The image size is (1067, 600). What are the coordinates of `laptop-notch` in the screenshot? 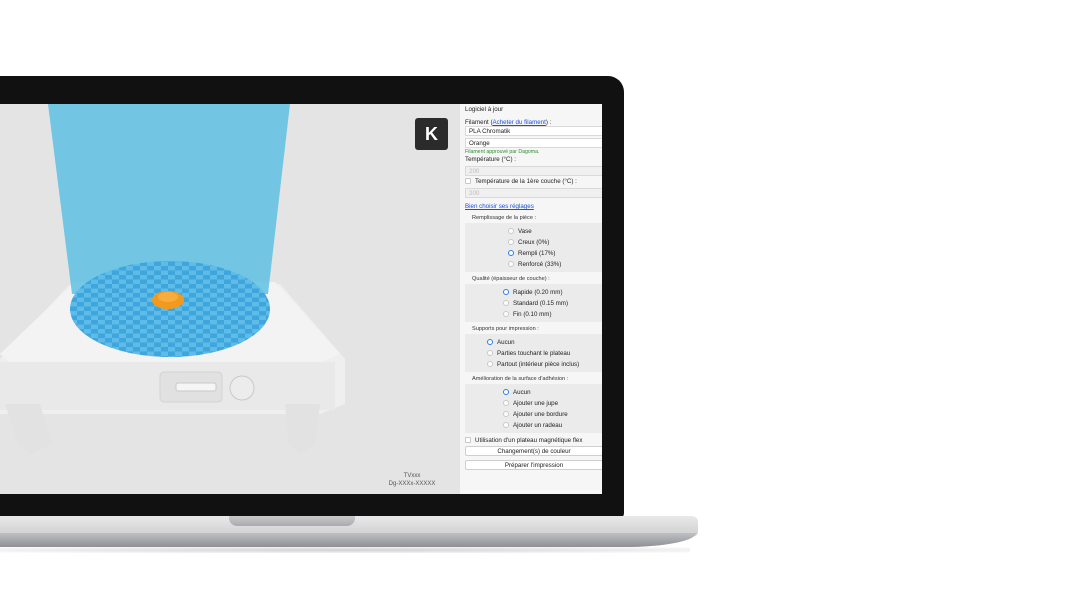 It's located at (292, 521).